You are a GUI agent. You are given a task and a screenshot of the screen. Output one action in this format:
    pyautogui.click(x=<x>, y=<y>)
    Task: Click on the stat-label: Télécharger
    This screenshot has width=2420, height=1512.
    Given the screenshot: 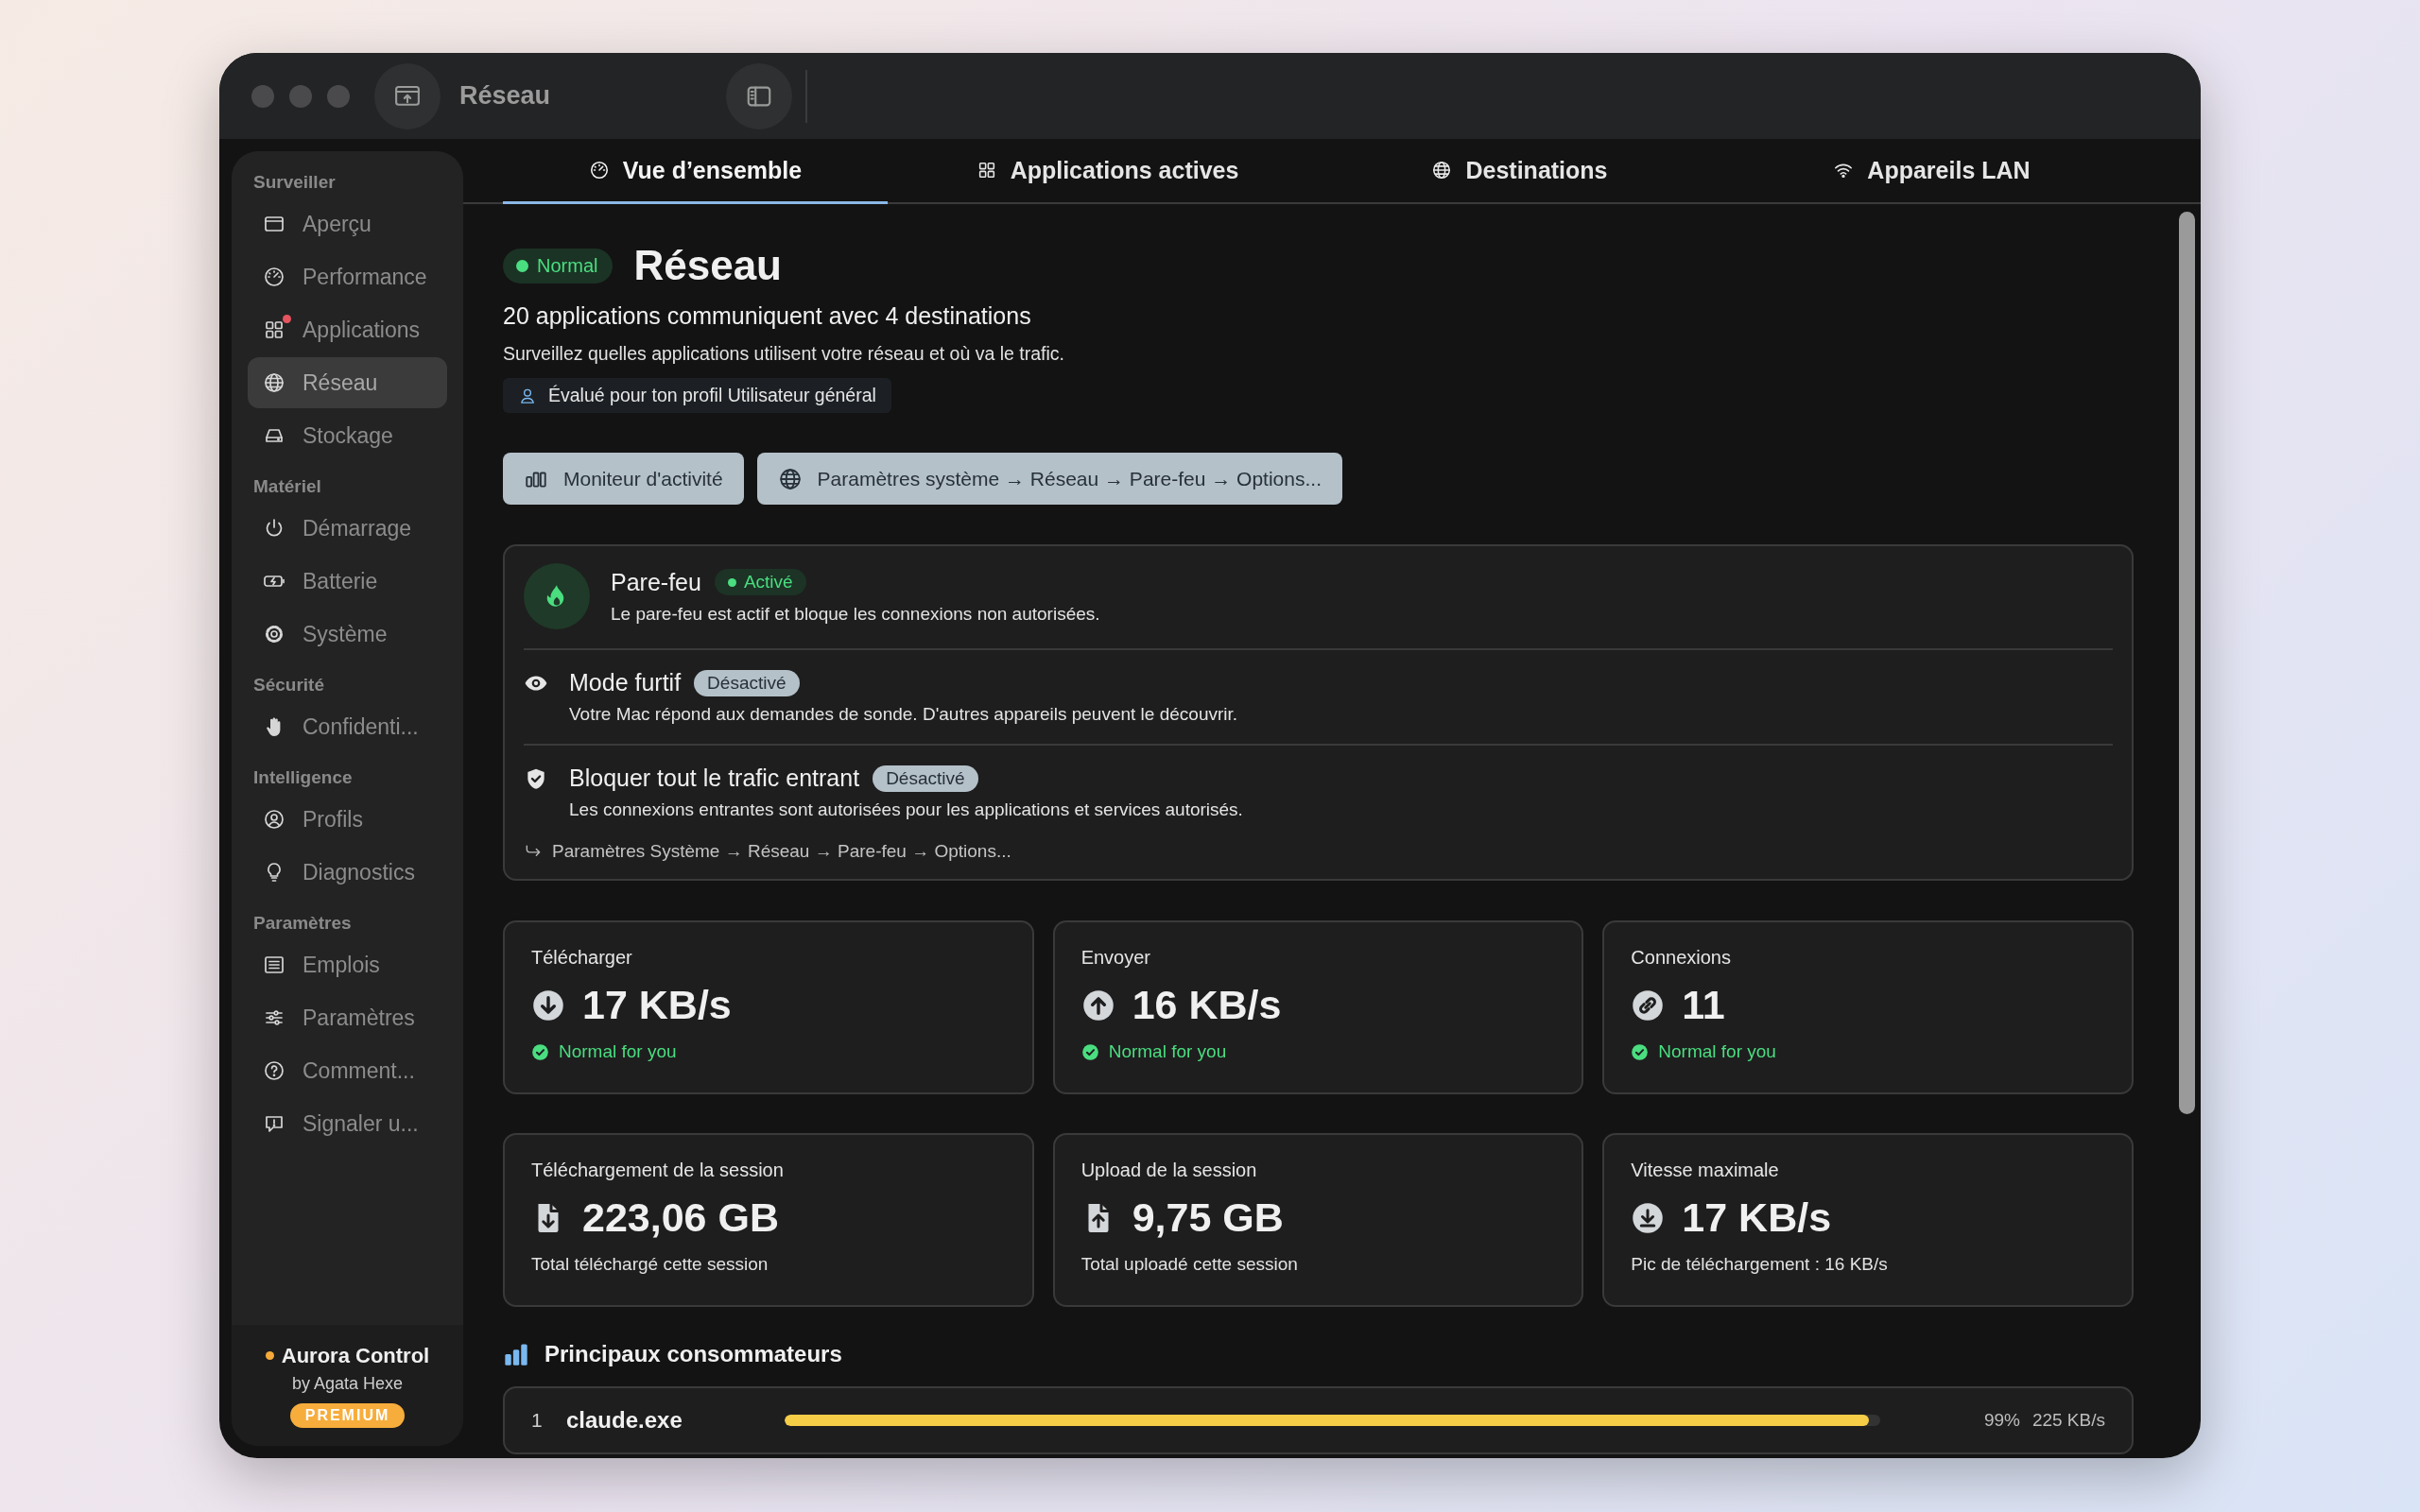 What is the action you would take?
    pyautogui.click(x=582, y=958)
    